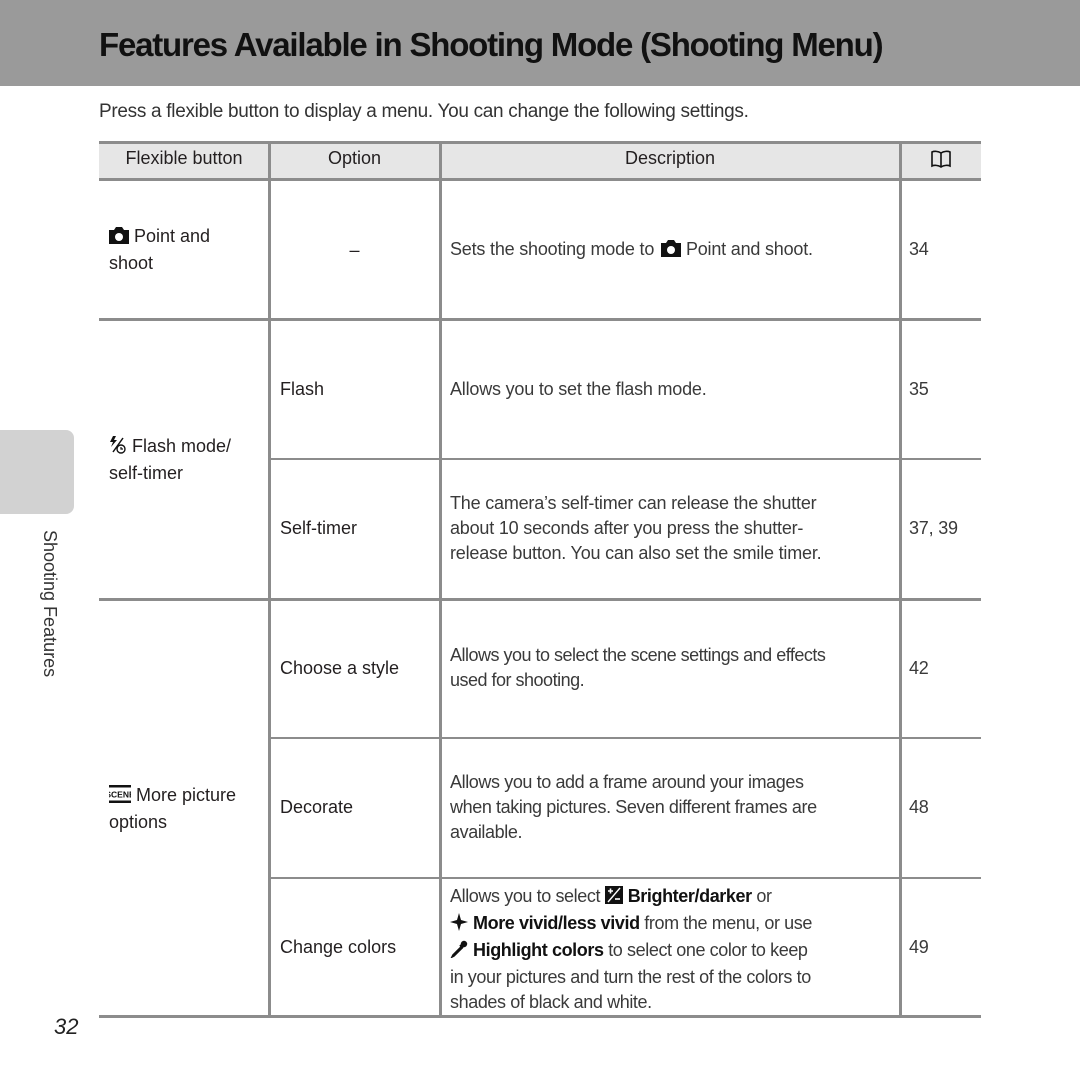 The image size is (1080, 1080). I want to click on header-description: Description, so click(670, 158).